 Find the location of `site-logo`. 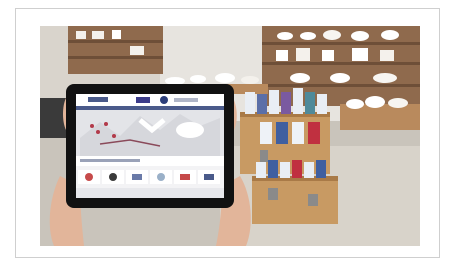

site-logo is located at coordinates (98, 99).